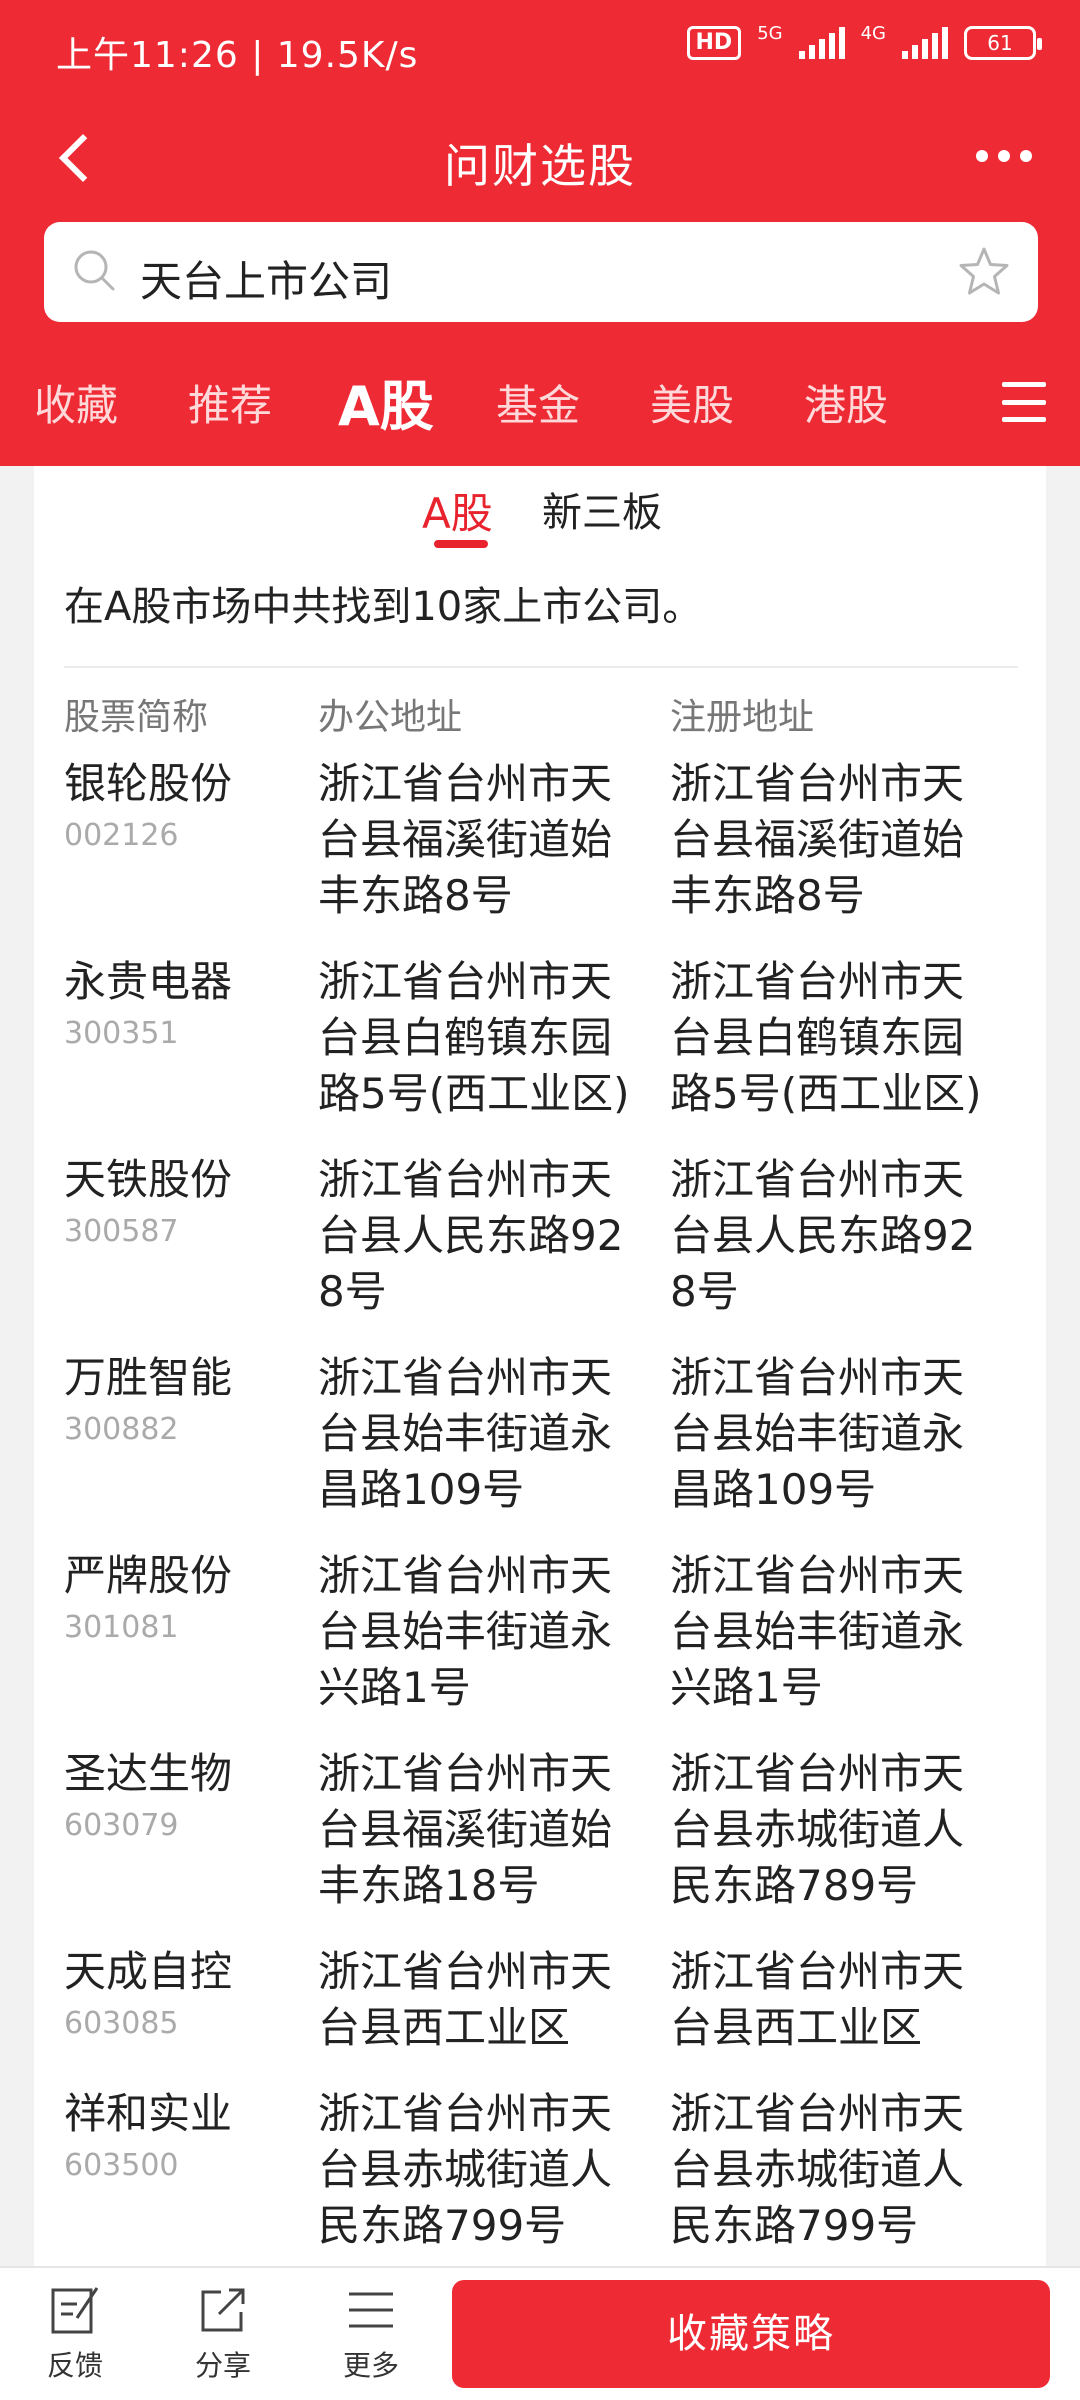 Image resolution: width=1080 pixels, height=2400 pixels. I want to click on stock-cell: 万胜智能 300882, so click(179, 1401).